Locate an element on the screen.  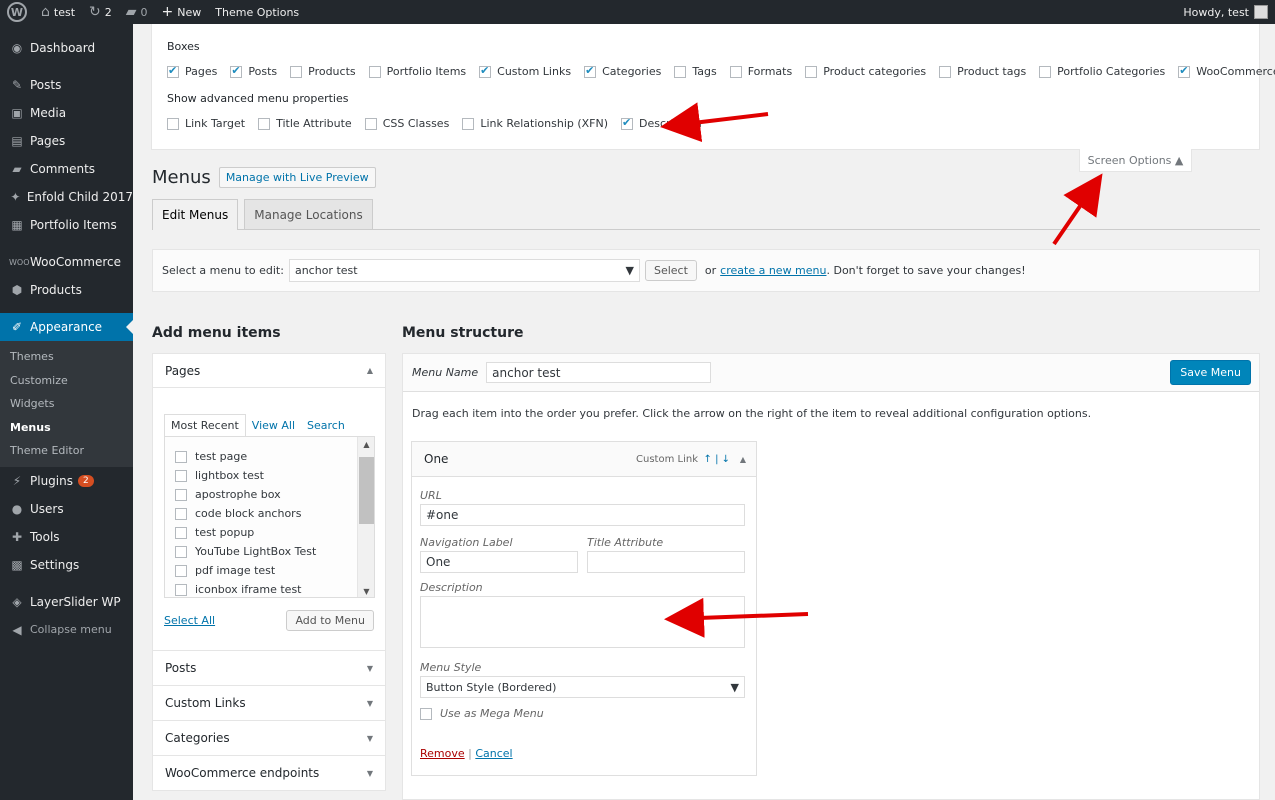
updates-link: ↻ 2 is located at coordinates (100, 12).